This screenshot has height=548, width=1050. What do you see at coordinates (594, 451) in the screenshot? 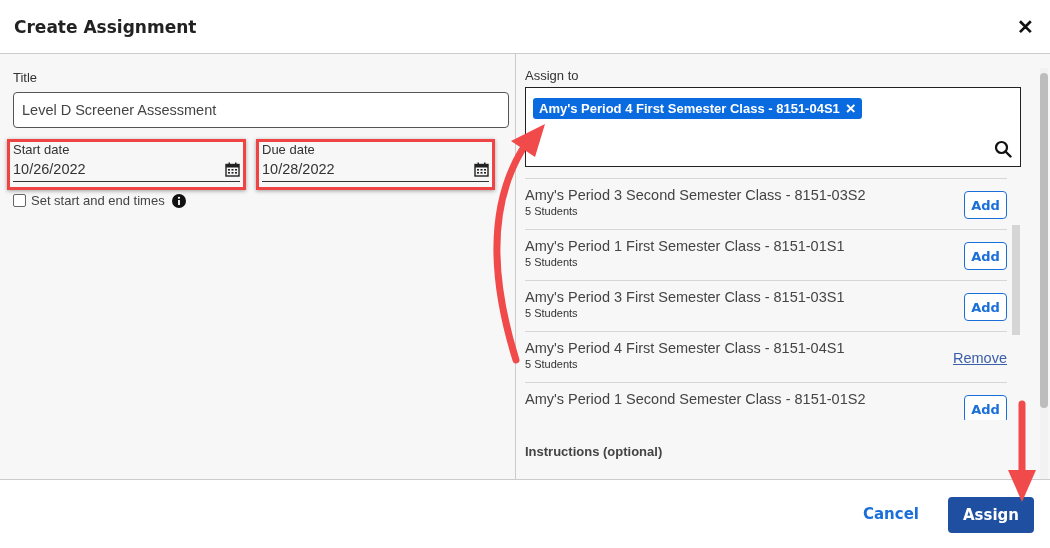
I see `field-label: Instructions (optional)` at bounding box center [594, 451].